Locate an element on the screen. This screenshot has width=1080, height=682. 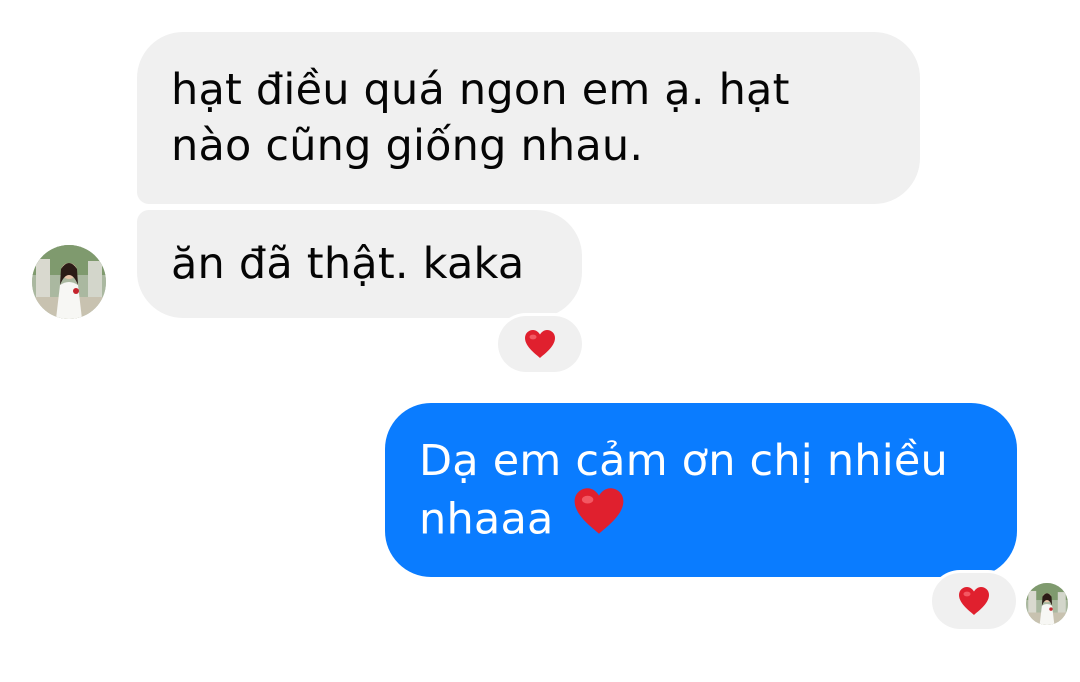
incoming-message-bubble: ăn đã thật. kaka is located at coordinates (359, 264).